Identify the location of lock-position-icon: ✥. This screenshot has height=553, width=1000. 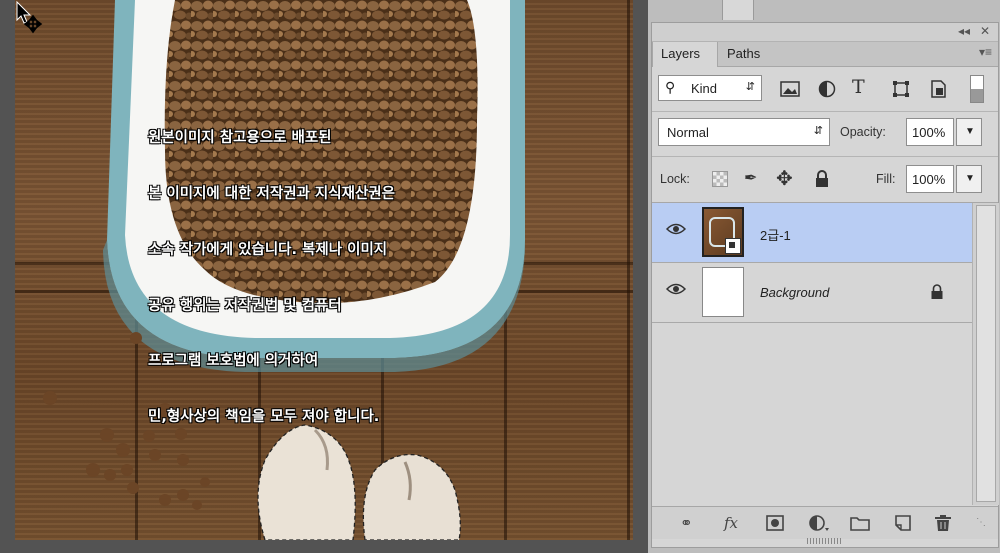
(784, 178).